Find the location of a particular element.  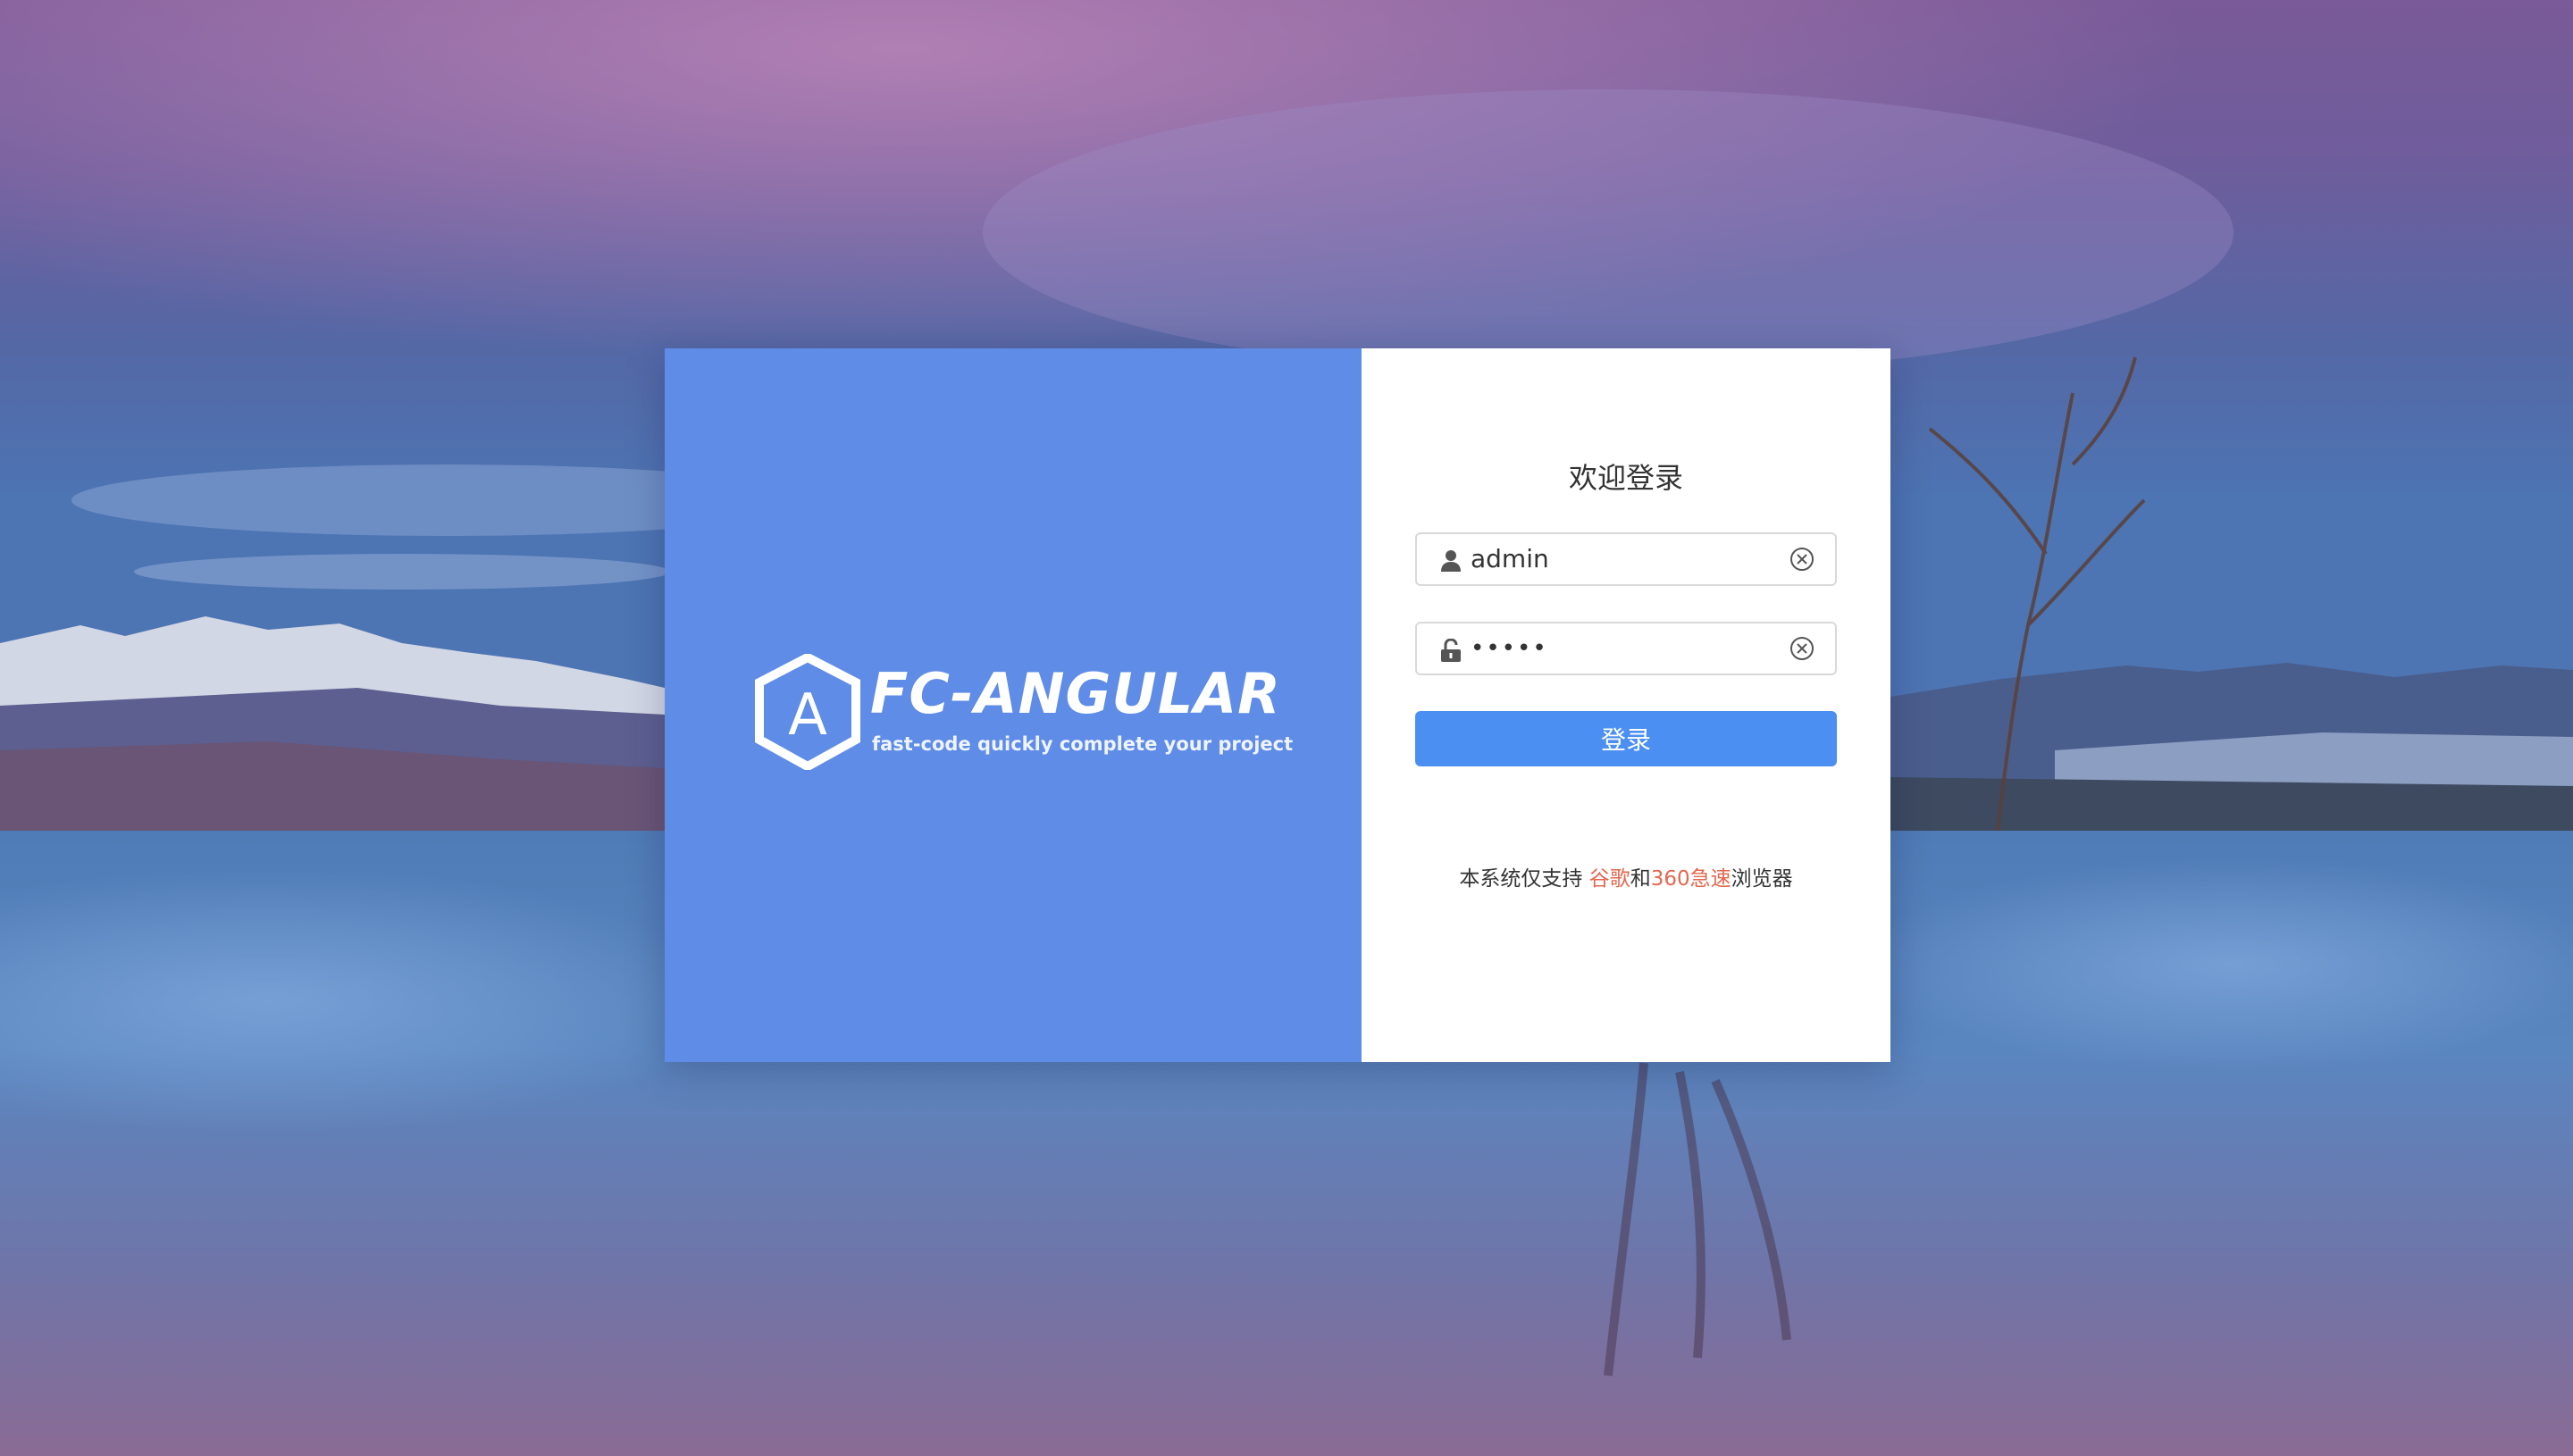

logo-letter: A is located at coordinates (807, 715).